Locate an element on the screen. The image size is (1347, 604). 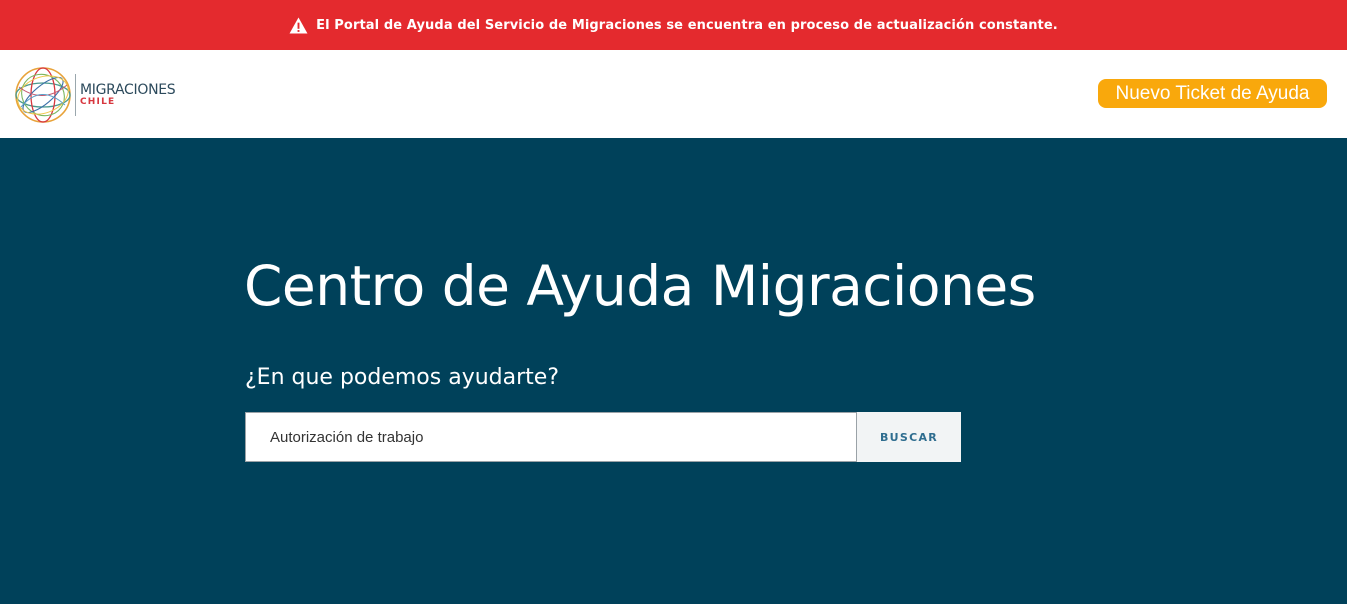
search-button: BUSCAR is located at coordinates (909, 437).